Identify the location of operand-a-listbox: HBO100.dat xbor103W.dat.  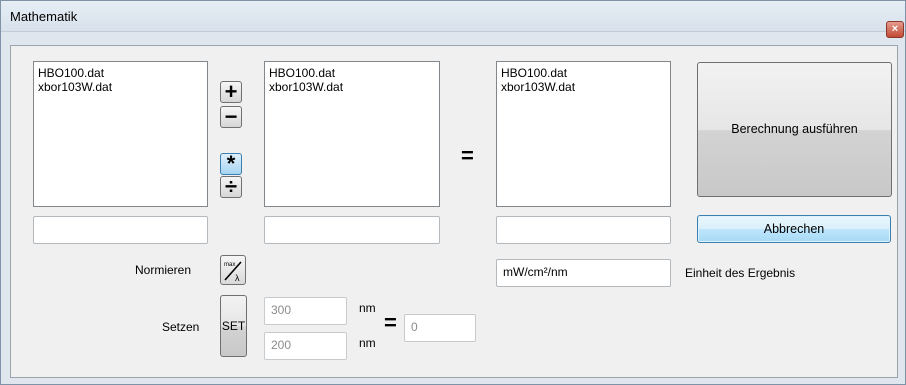
(120, 134).